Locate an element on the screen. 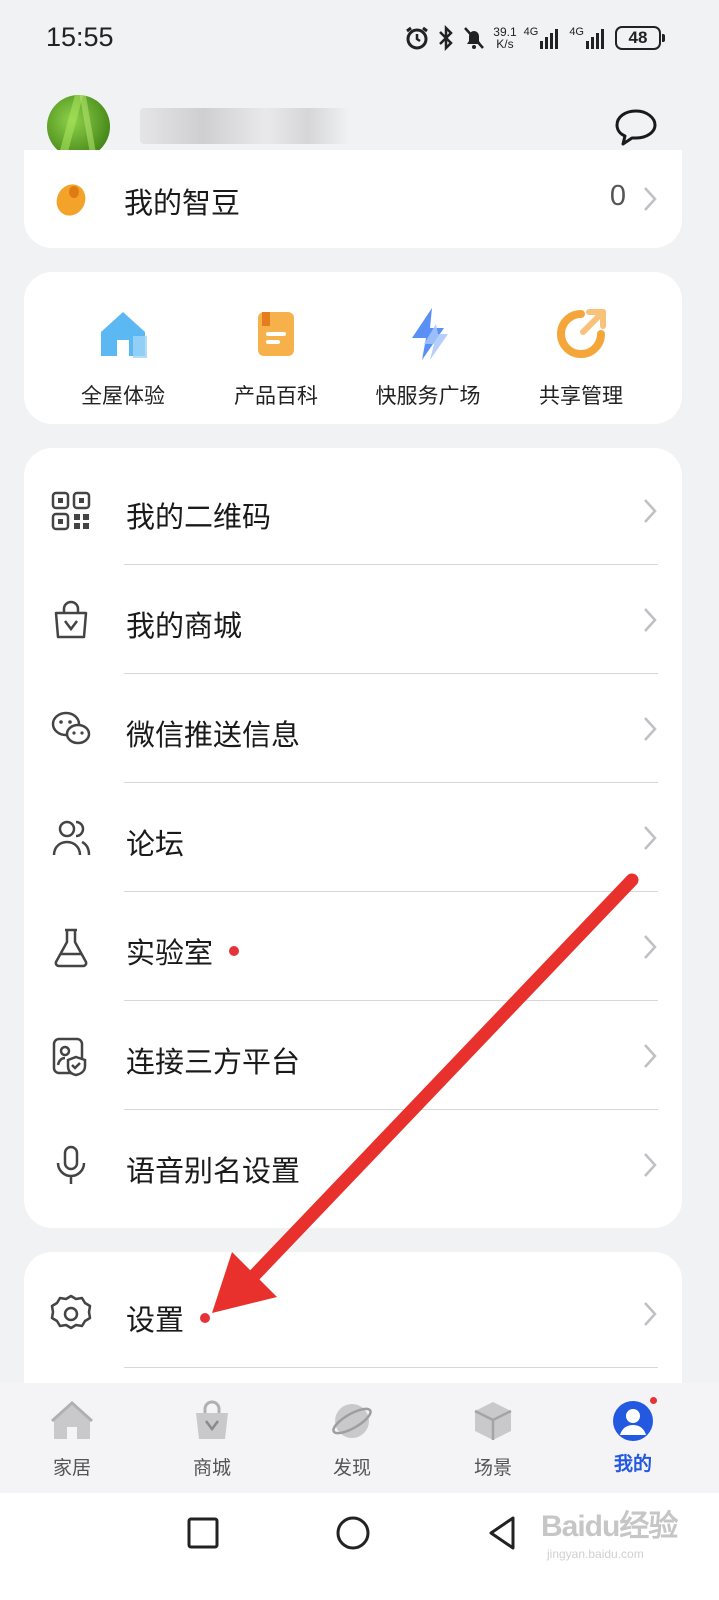 The image size is (719, 1600). divider is located at coordinates (391, 1367).